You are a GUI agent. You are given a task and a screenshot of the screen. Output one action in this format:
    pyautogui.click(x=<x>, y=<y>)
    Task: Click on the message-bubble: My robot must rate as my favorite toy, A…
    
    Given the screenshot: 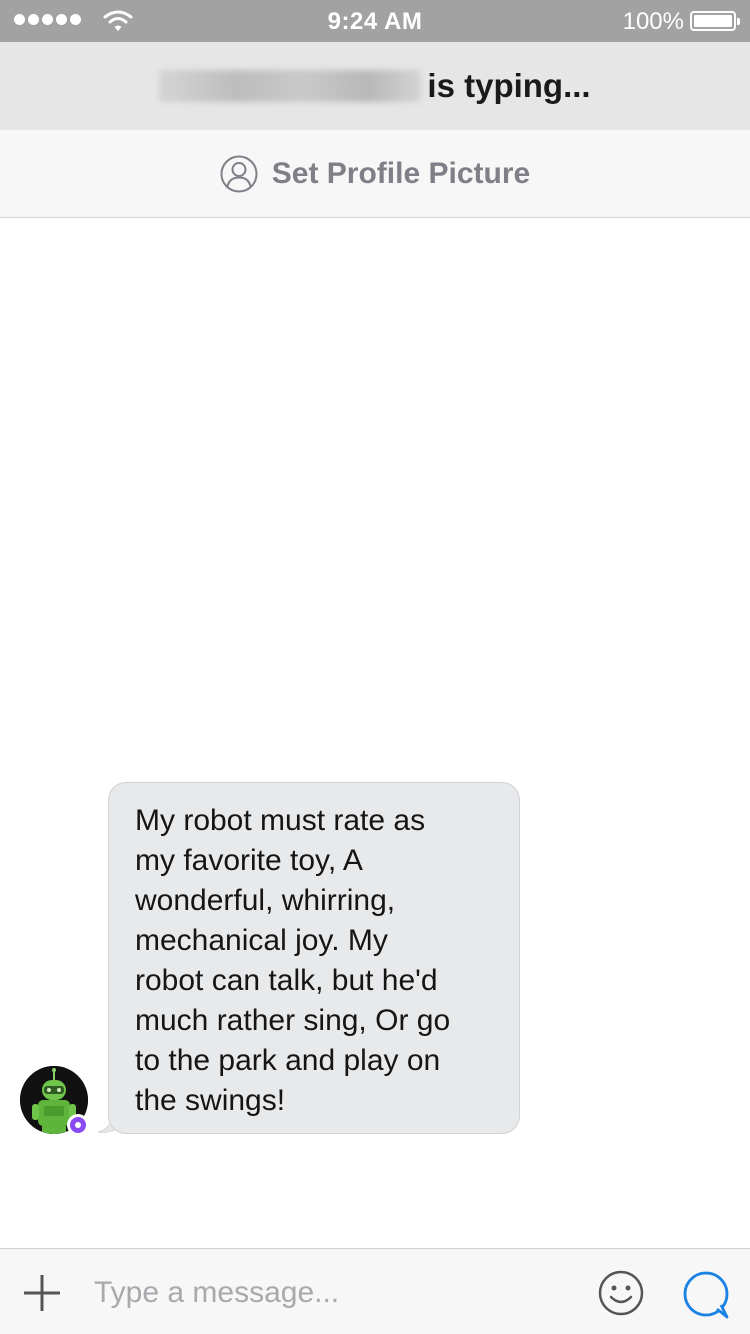 What is the action you would take?
    pyautogui.click(x=314, y=958)
    